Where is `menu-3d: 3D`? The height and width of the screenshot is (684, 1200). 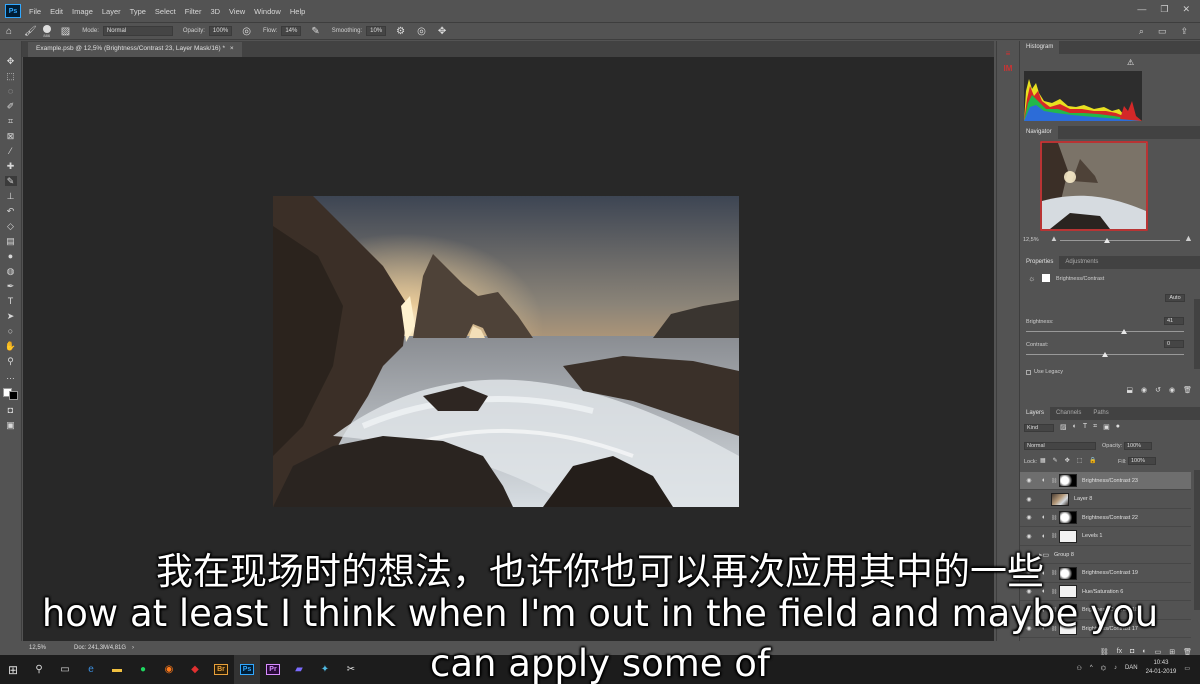
menu-3d: 3D is located at coordinates (215, 11).